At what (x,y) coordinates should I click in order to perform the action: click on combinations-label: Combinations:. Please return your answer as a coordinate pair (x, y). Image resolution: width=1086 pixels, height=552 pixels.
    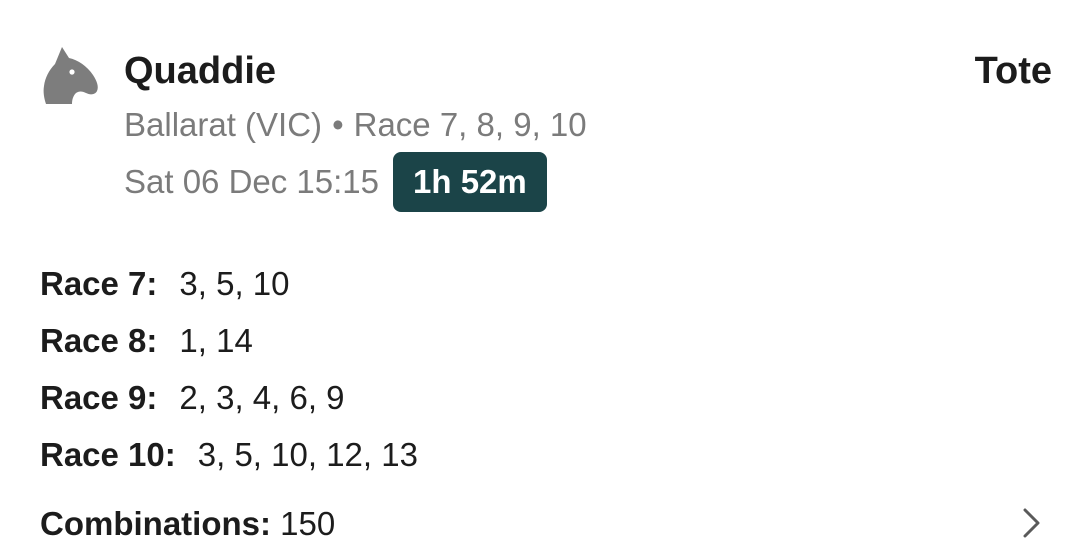
    Looking at the image, I should click on (155, 523).